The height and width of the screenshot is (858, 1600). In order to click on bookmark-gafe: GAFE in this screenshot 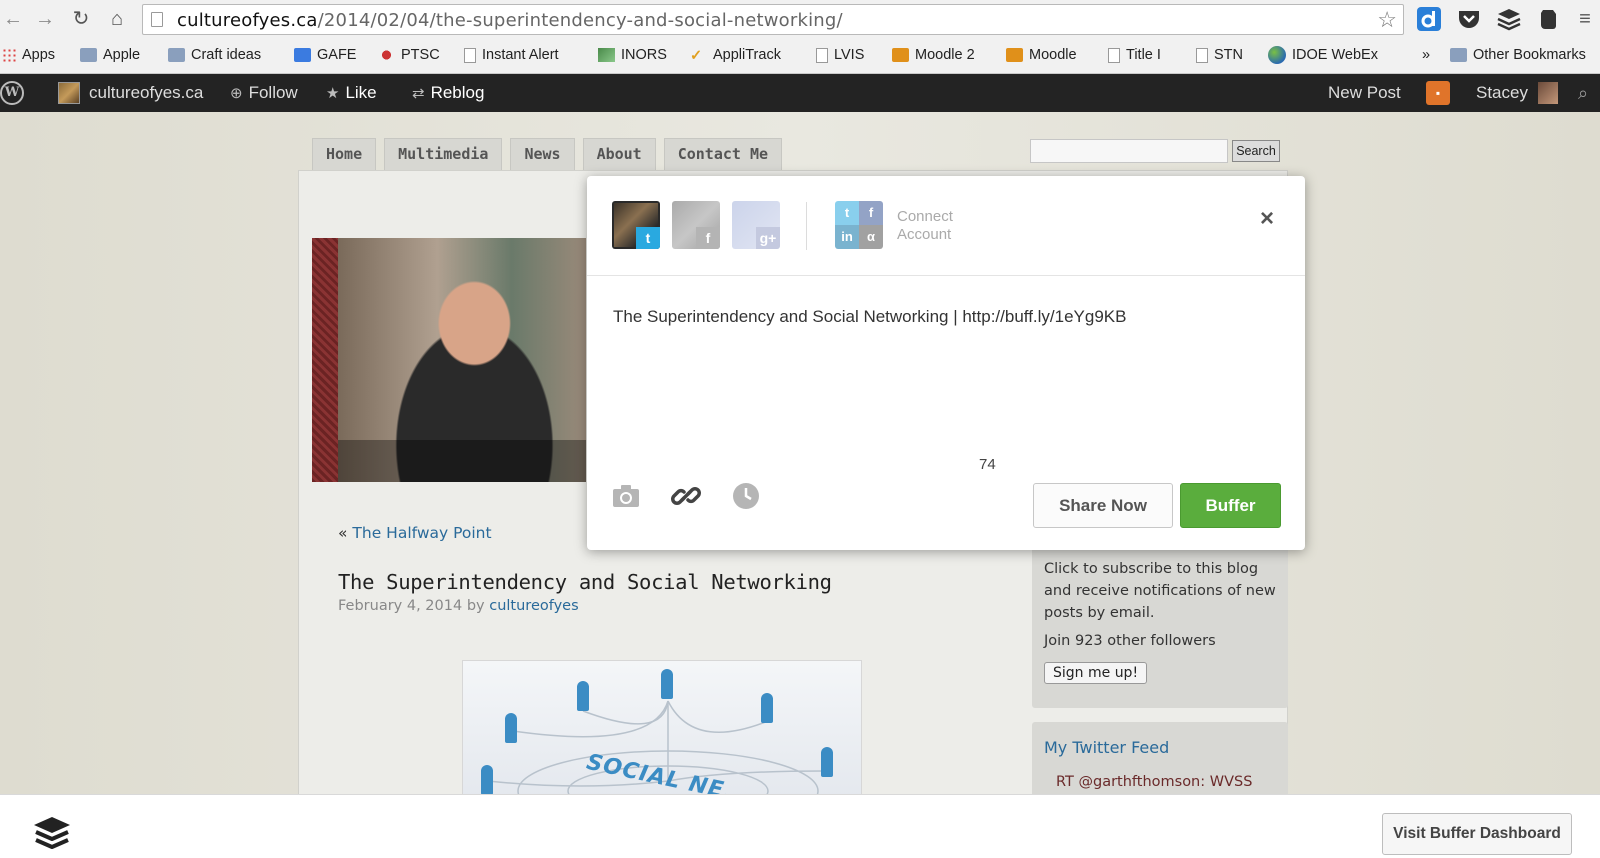, I will do `click(325, 55)`.